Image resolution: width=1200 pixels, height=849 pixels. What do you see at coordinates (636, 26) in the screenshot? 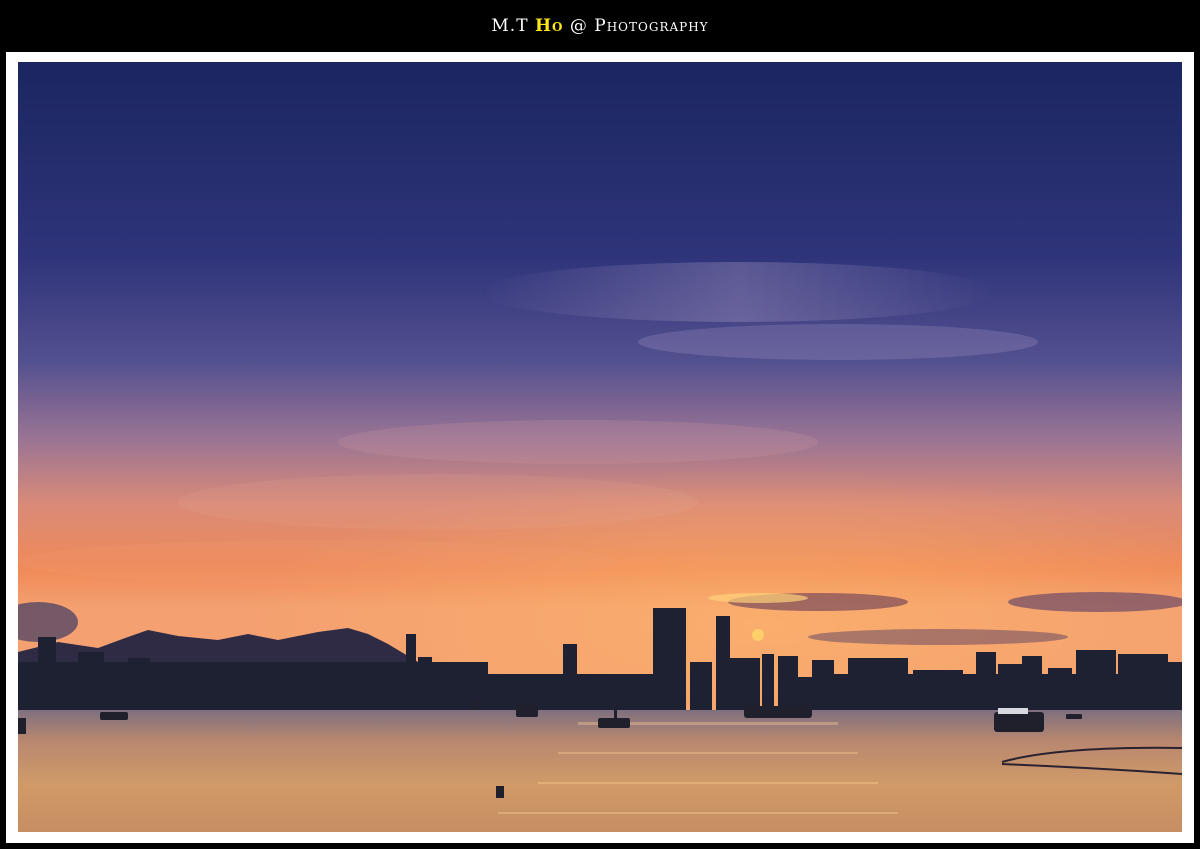
I see `watermark-suffix: @ Photography` at bounding box center [636, 26].